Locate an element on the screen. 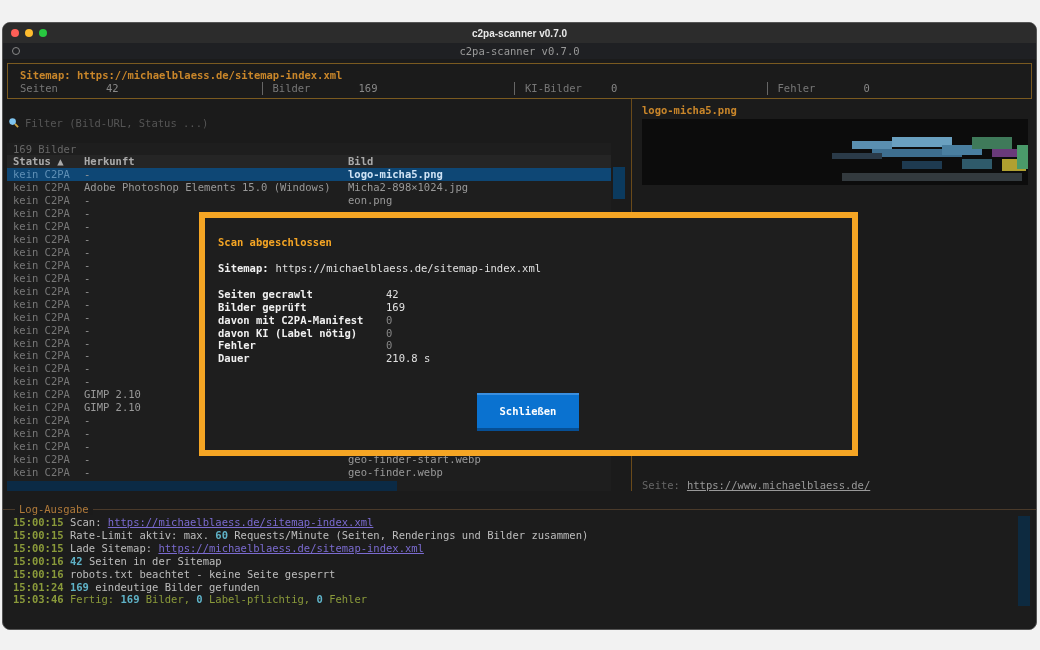 The width and height of the screenshot is (1040, 650). stat-label: Seiten gecrawlt is located at coordinates (266, 294).